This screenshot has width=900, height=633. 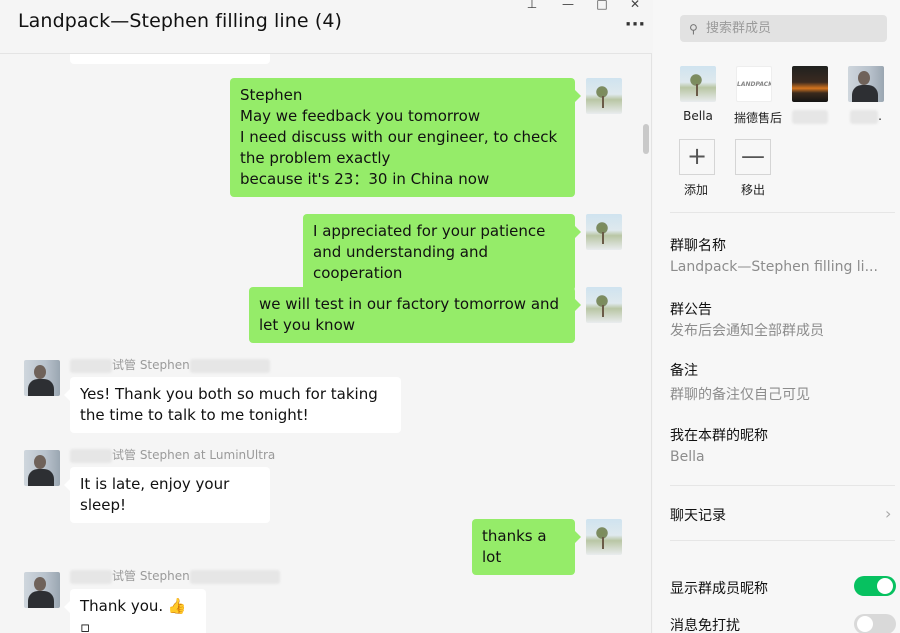 I want to click on remove-member-button: —, so click(x=753, y=157).